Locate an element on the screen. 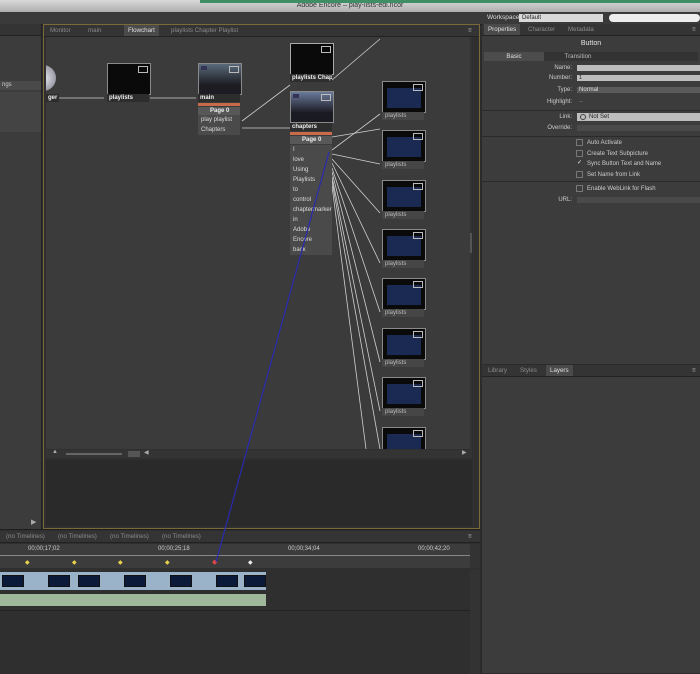 Image resolution: width=700 pixels, height=674 pixels. properties-subtabs: Basic Transition is located at coordinates (591, 56).